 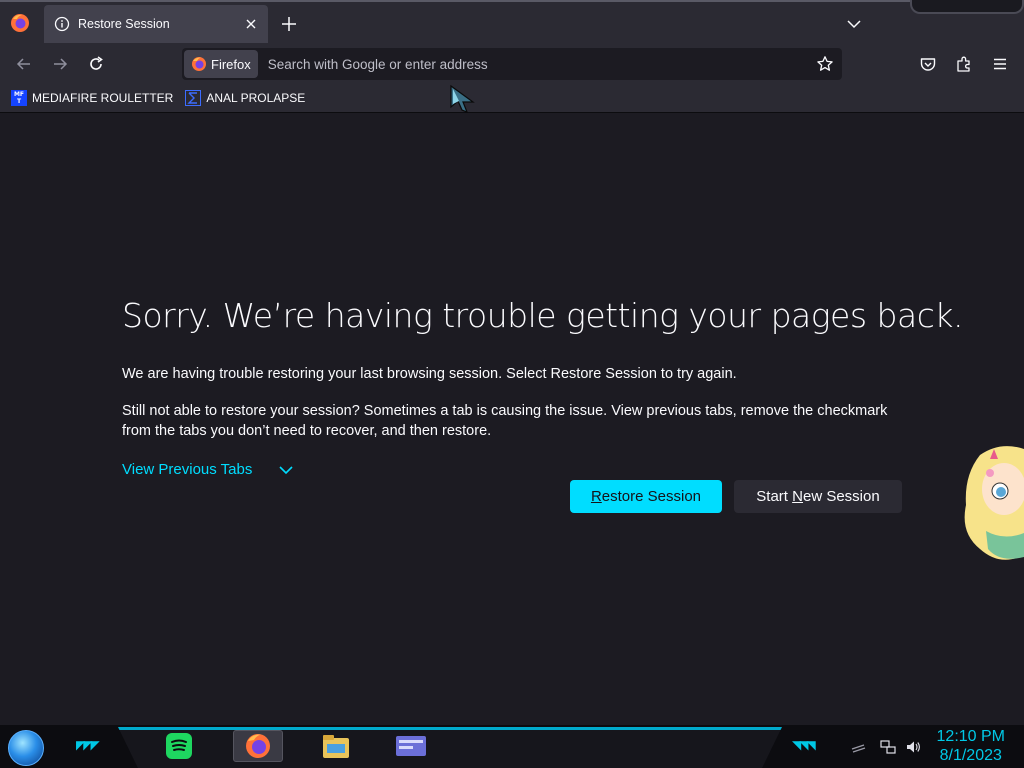 I want to click on bookmark-mediafire-rouletter: MF T MEDIAFIRE ROULETTER, so click(x=92, y=98).